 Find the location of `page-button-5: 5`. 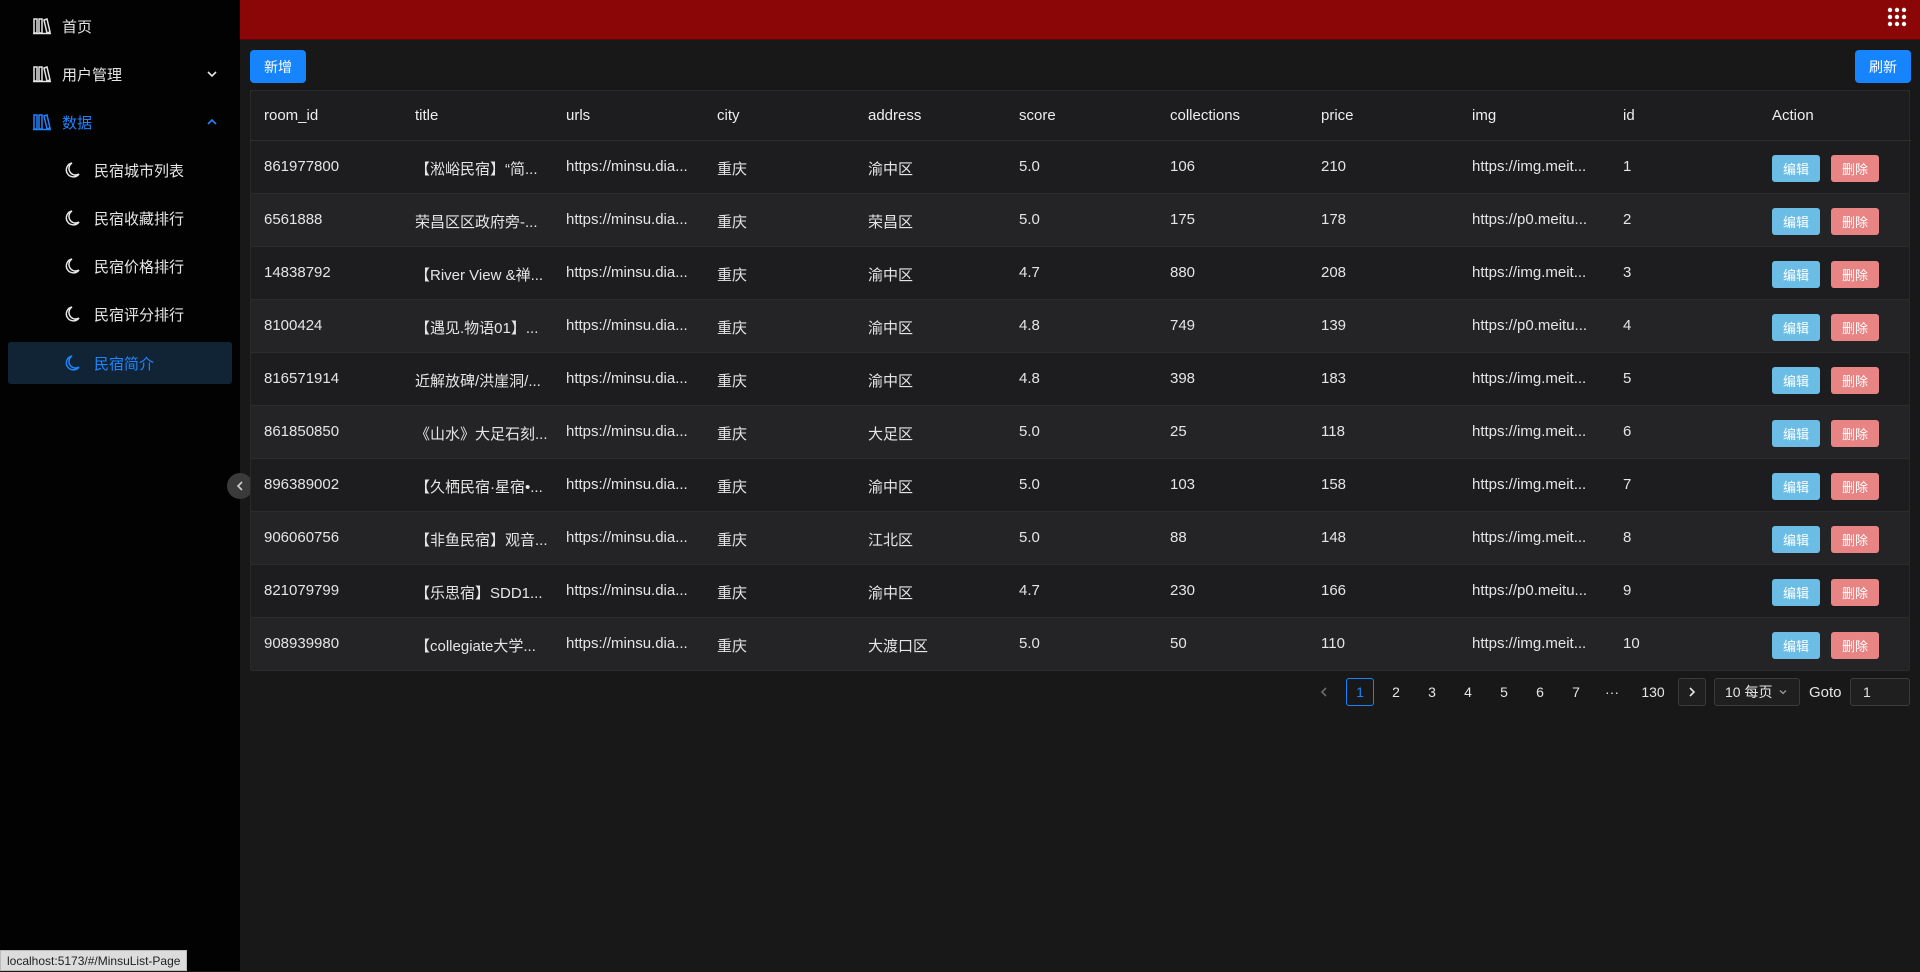

page-button-5: 5 is located at coordinates (1504, 692).